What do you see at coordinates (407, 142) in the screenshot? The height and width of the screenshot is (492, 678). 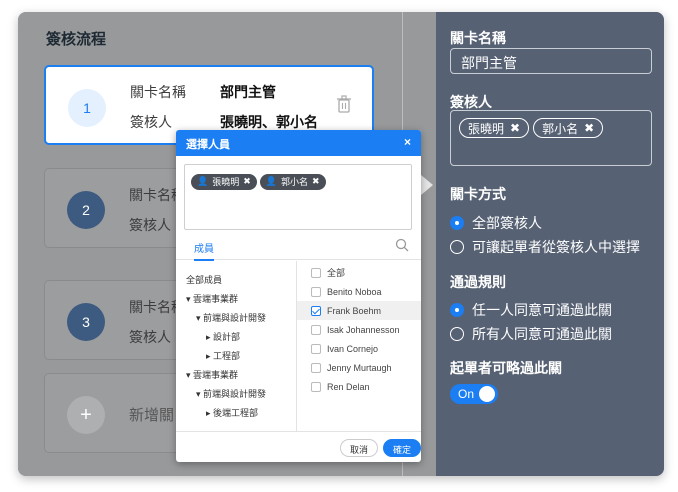 I see `close-icon: ×` at bounding box center [407, 142].